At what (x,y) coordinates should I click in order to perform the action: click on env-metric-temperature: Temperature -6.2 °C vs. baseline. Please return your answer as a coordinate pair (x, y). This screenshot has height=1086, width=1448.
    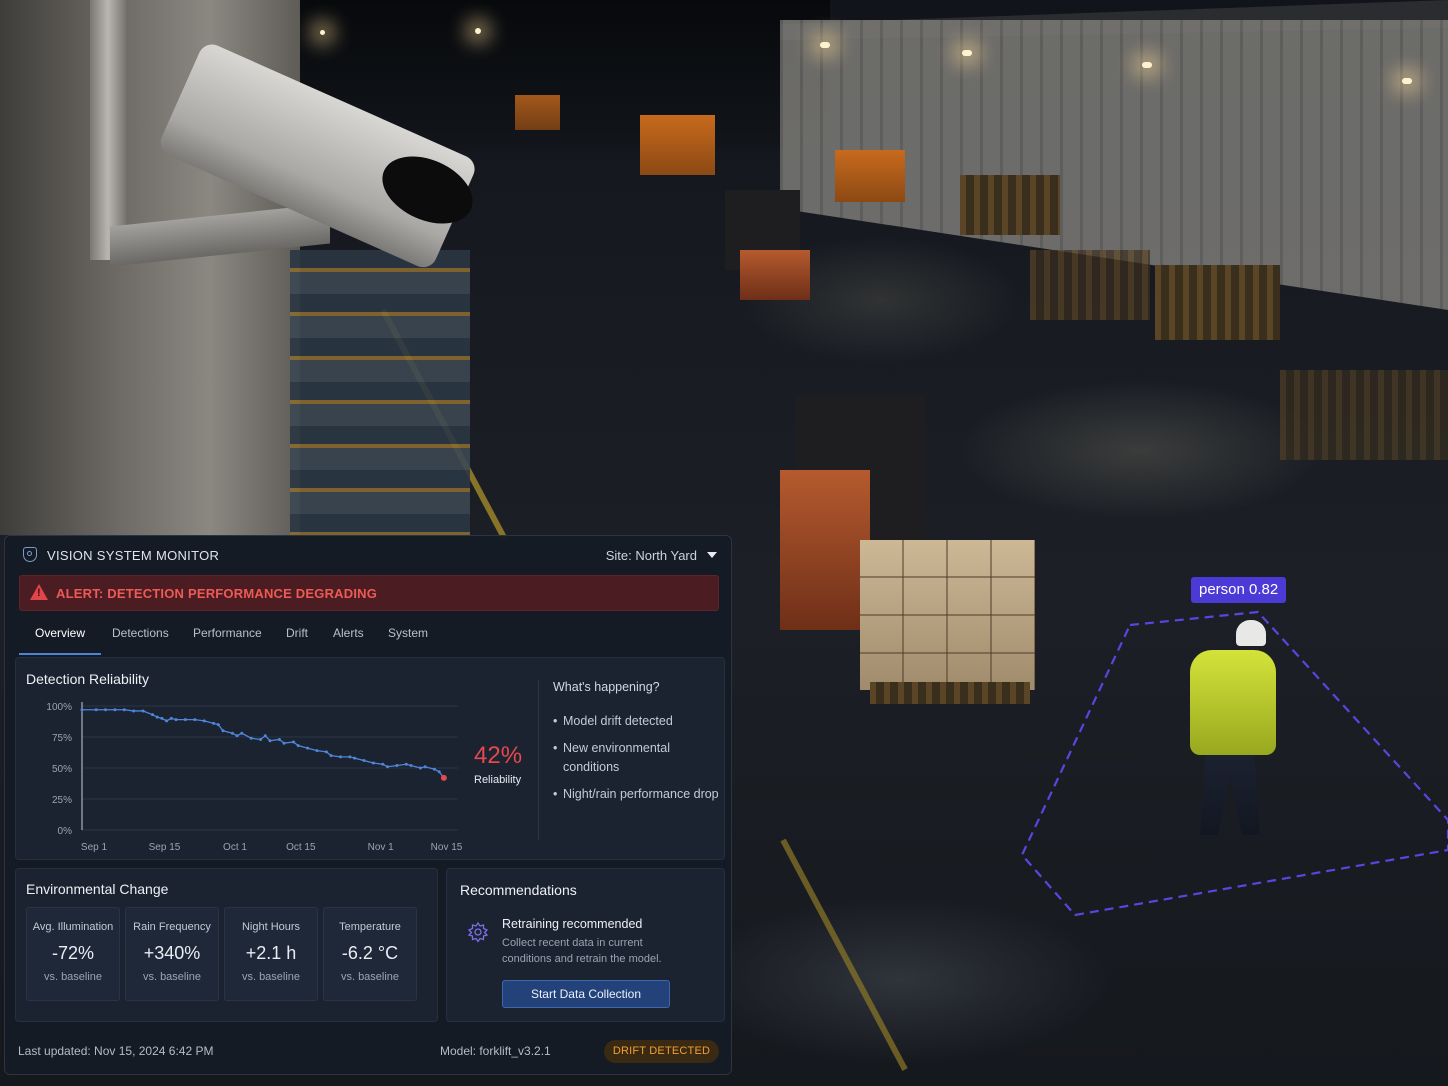
    Looking at the image, I should click on (370, 954).